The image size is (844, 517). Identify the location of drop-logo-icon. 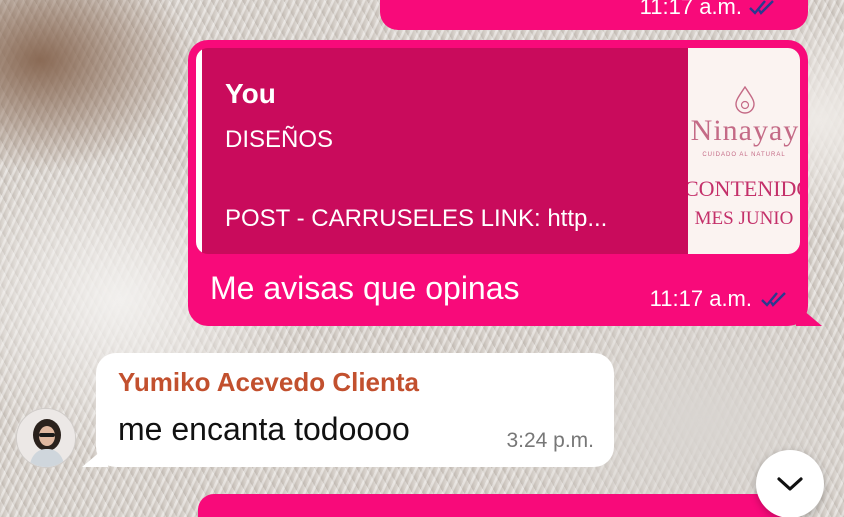
(745, 100).